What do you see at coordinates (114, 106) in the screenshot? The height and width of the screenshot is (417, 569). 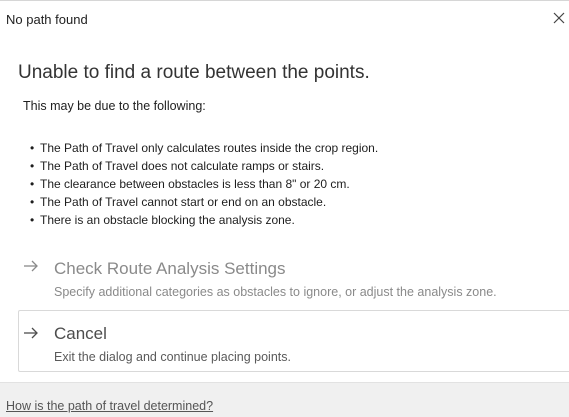 I see `intro-text: This may be due to the following:` at bounding box center [114, 106].